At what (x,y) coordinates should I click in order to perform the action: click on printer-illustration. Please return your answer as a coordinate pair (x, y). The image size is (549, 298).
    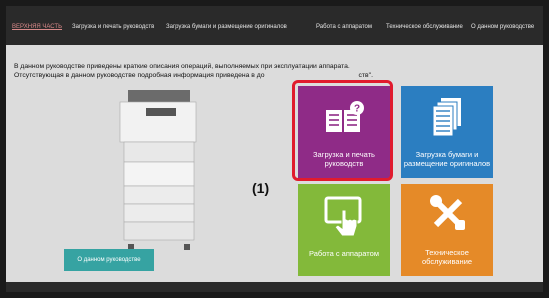
    Looking at the image, I should click on (158, 170).